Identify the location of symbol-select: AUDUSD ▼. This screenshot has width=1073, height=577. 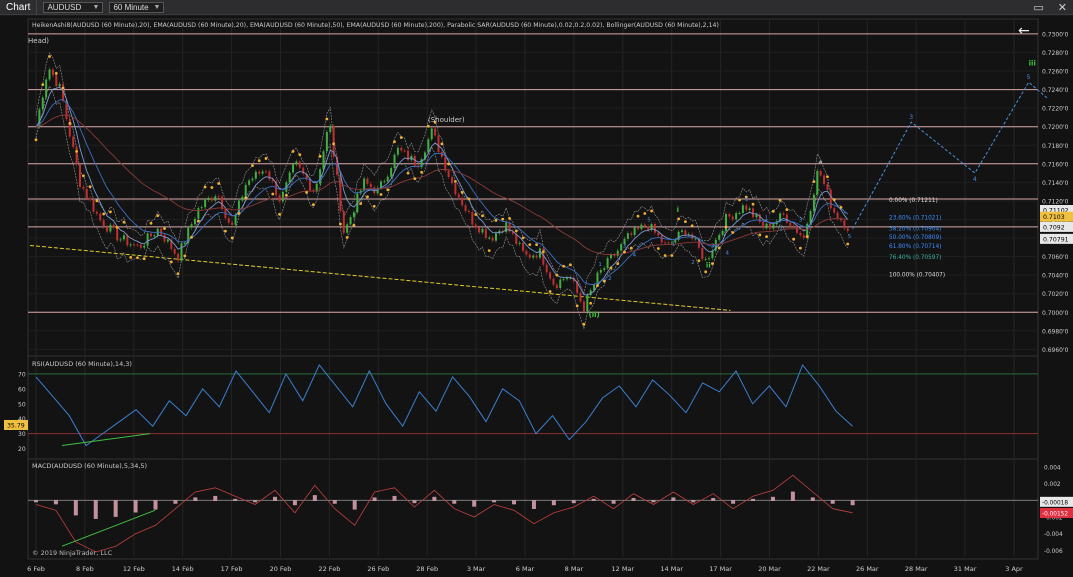
(73, 7).